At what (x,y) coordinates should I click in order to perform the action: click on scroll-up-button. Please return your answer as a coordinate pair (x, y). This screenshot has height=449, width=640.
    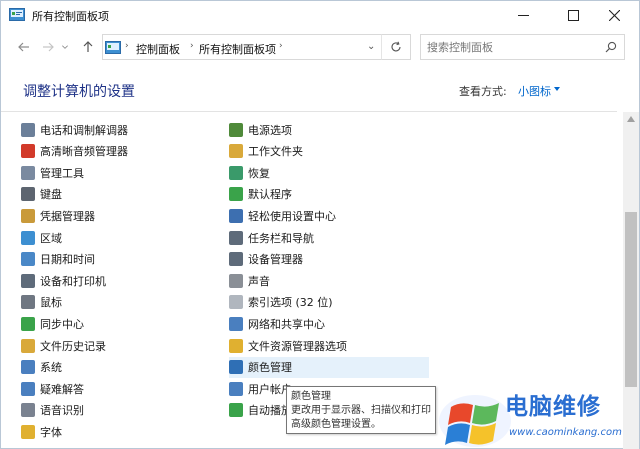
    Looking at the image, I should click on (631, 119).